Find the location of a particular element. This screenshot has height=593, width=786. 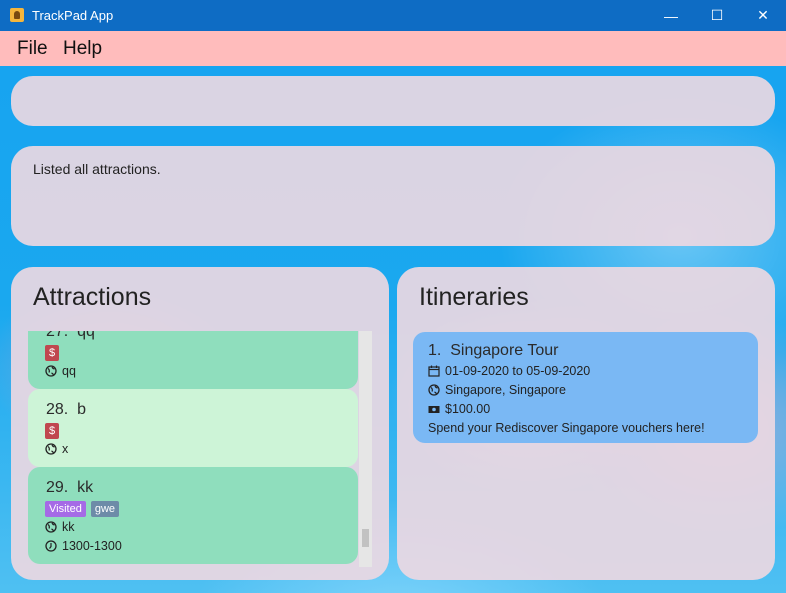

attraction-card-28: 28. b $ x is located at coordinates (193, 428).